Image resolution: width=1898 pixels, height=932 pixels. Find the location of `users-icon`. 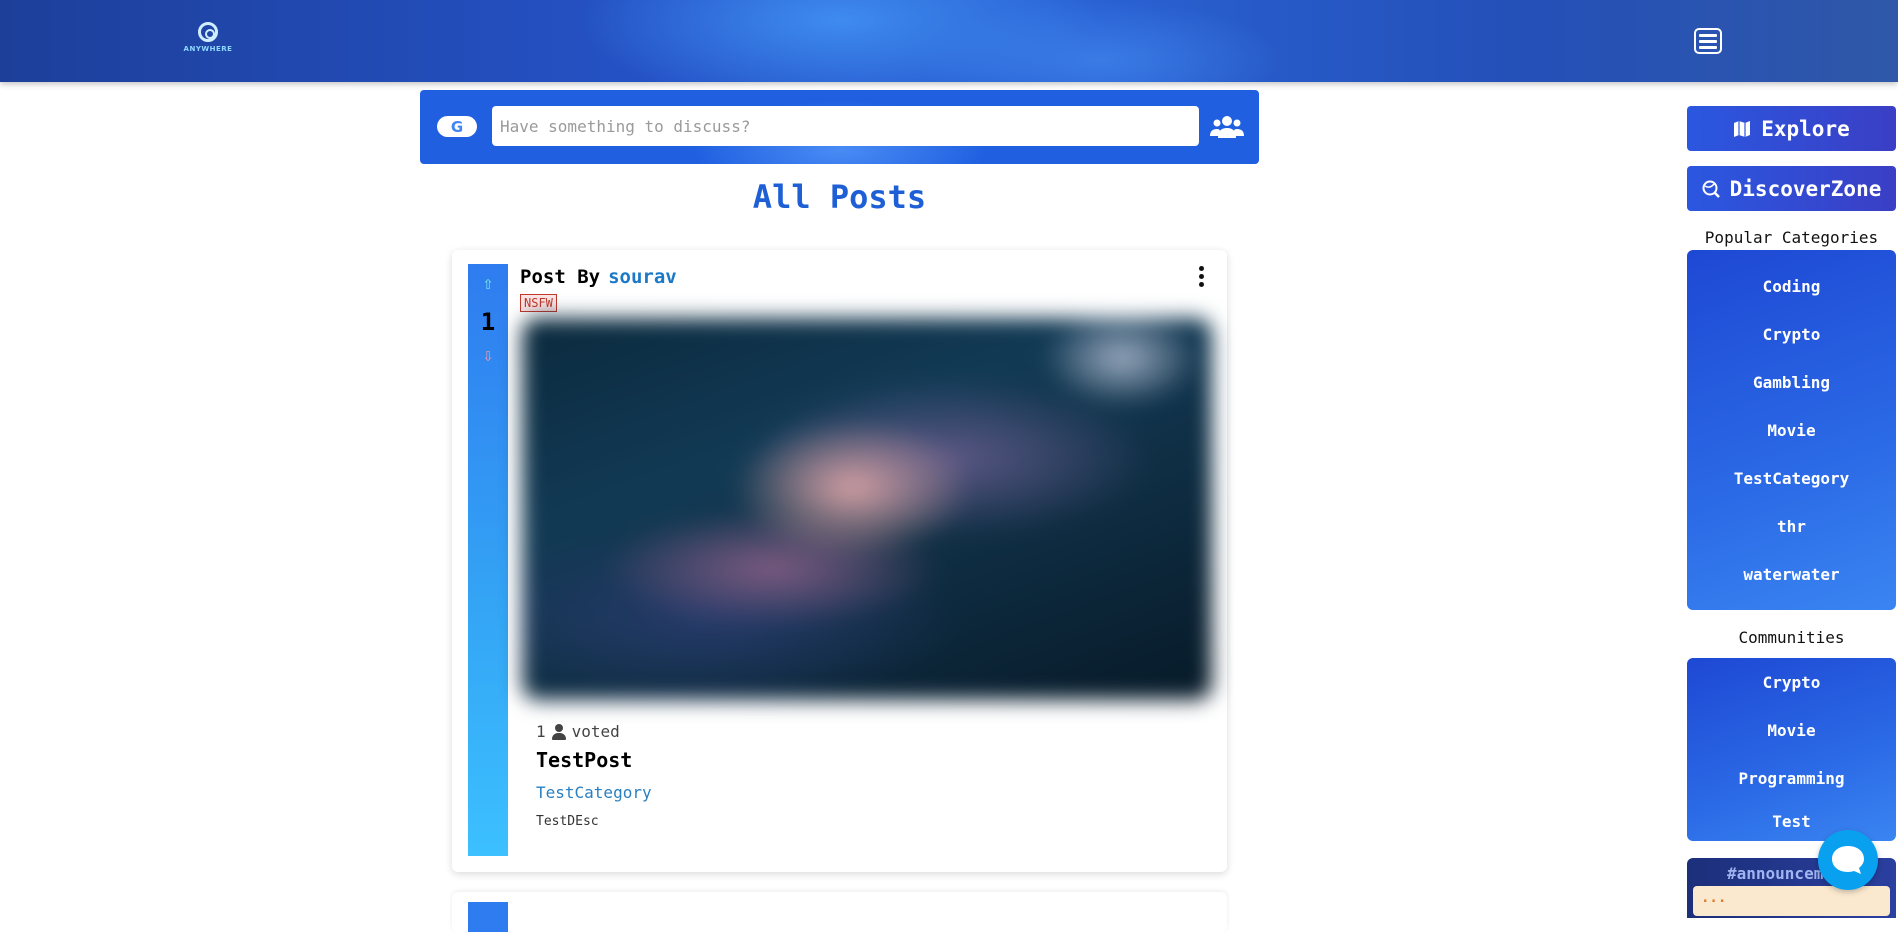

users-icon is located at coordinates (1227, 127).